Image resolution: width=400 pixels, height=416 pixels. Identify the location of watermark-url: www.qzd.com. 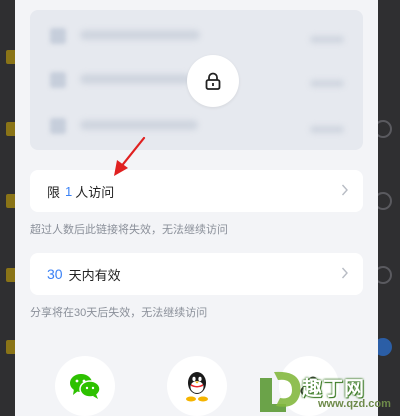
(354, 404).